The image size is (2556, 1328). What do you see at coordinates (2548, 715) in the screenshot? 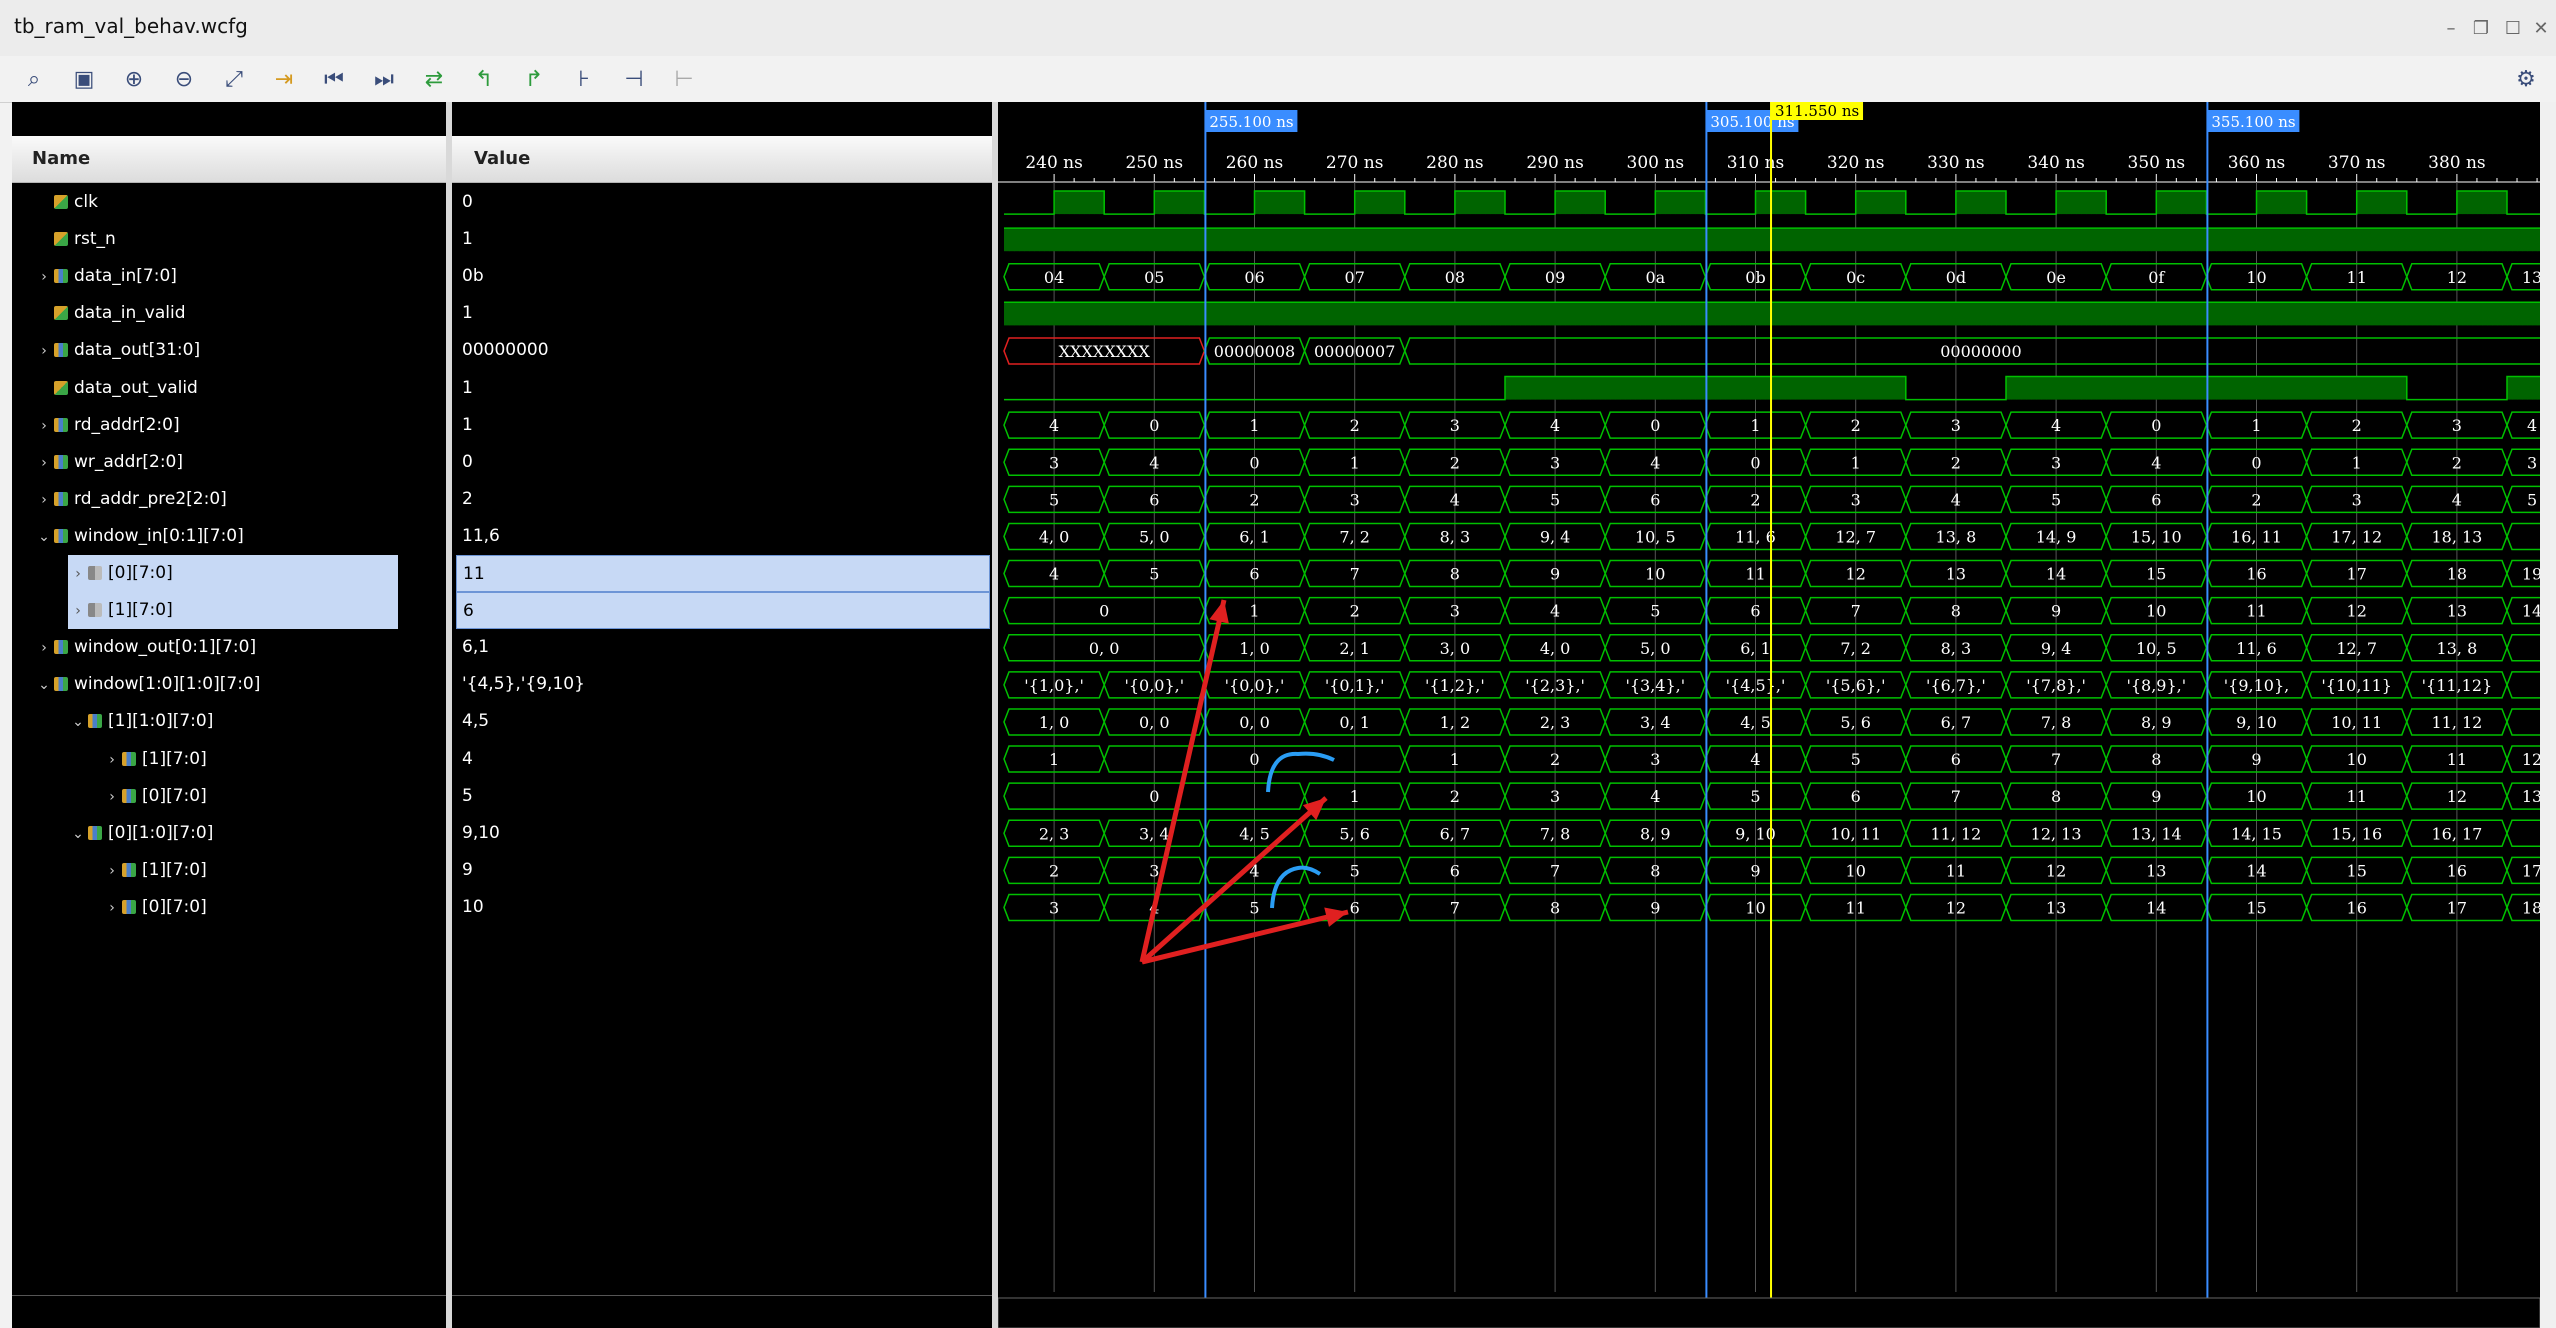
I see `waveform-vertical-scrollbar` at bounding box center [2548, 715].